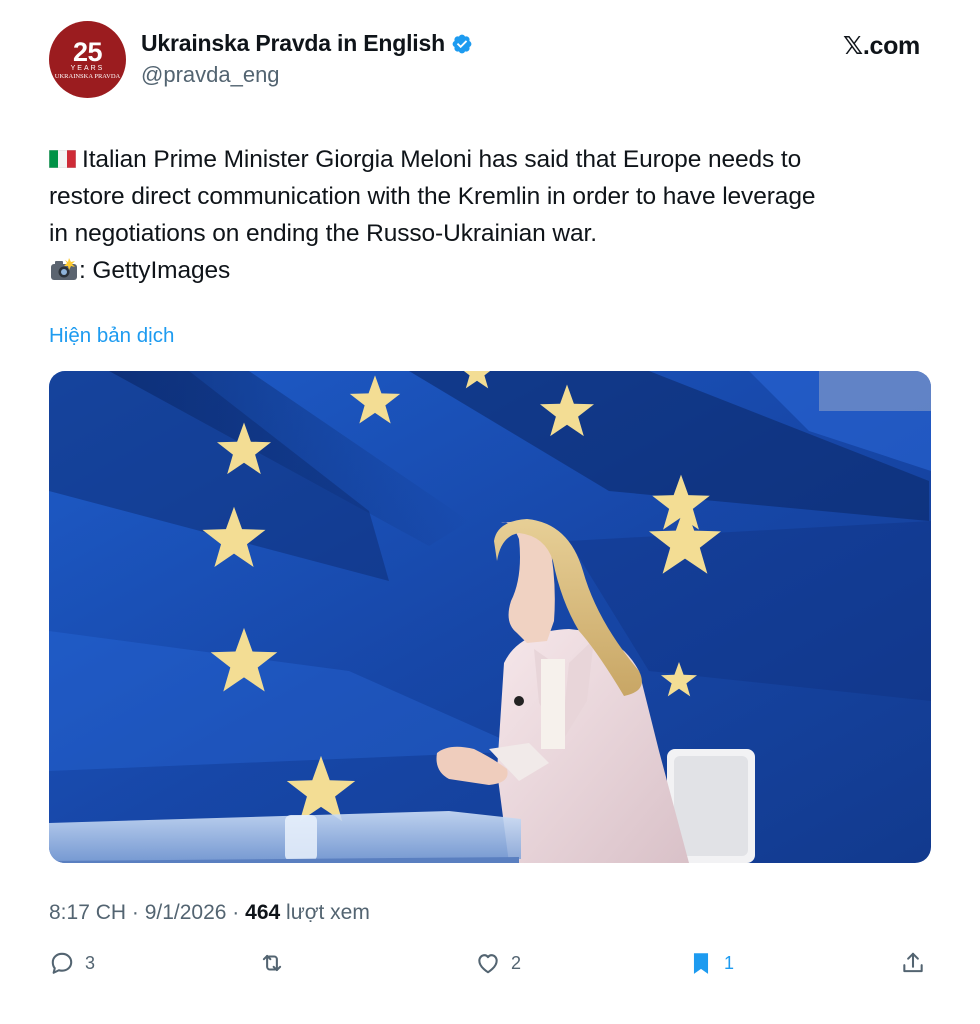  What do you see at coordinates (325, 912) in the screenshot?
I see `view-label: lượt xem` at bounding box center [325, 912].